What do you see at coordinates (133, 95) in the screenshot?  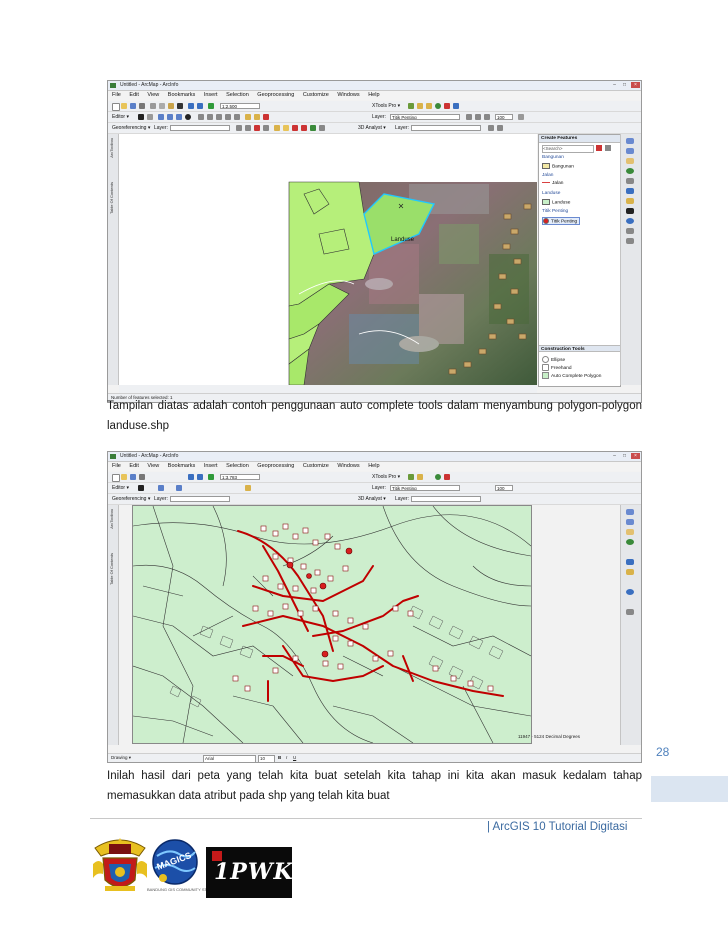 I see `menu-edit: Edit` at bounding box center [133, 95].